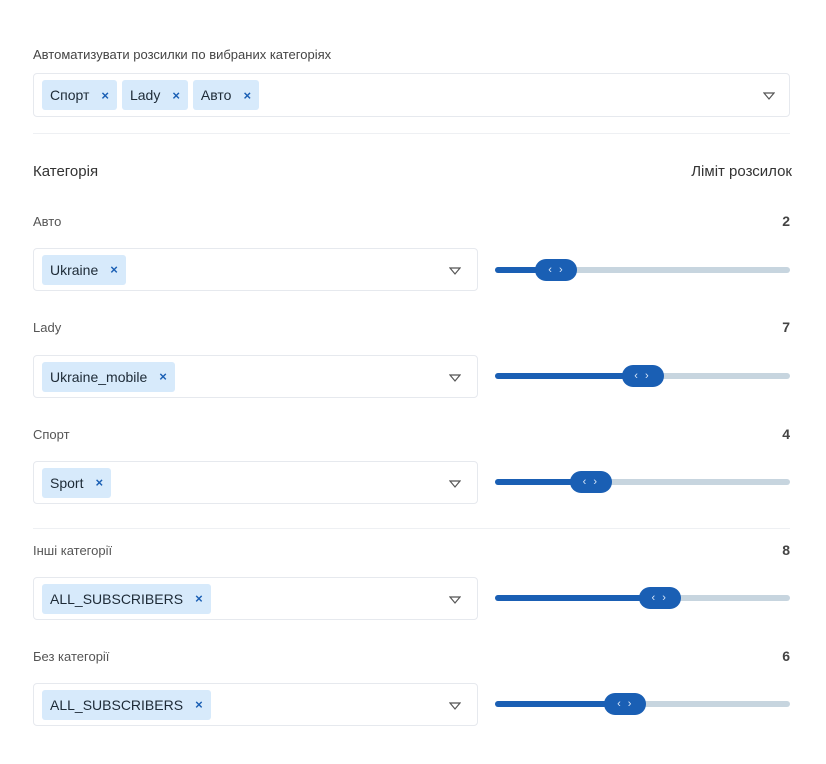 This screenshot has height=764, width=826. What do you see at coordinates (255, 376) in the screenshot?
I see `segment-select: Ukraine_mobile ×` at bounding box center [255, 376].